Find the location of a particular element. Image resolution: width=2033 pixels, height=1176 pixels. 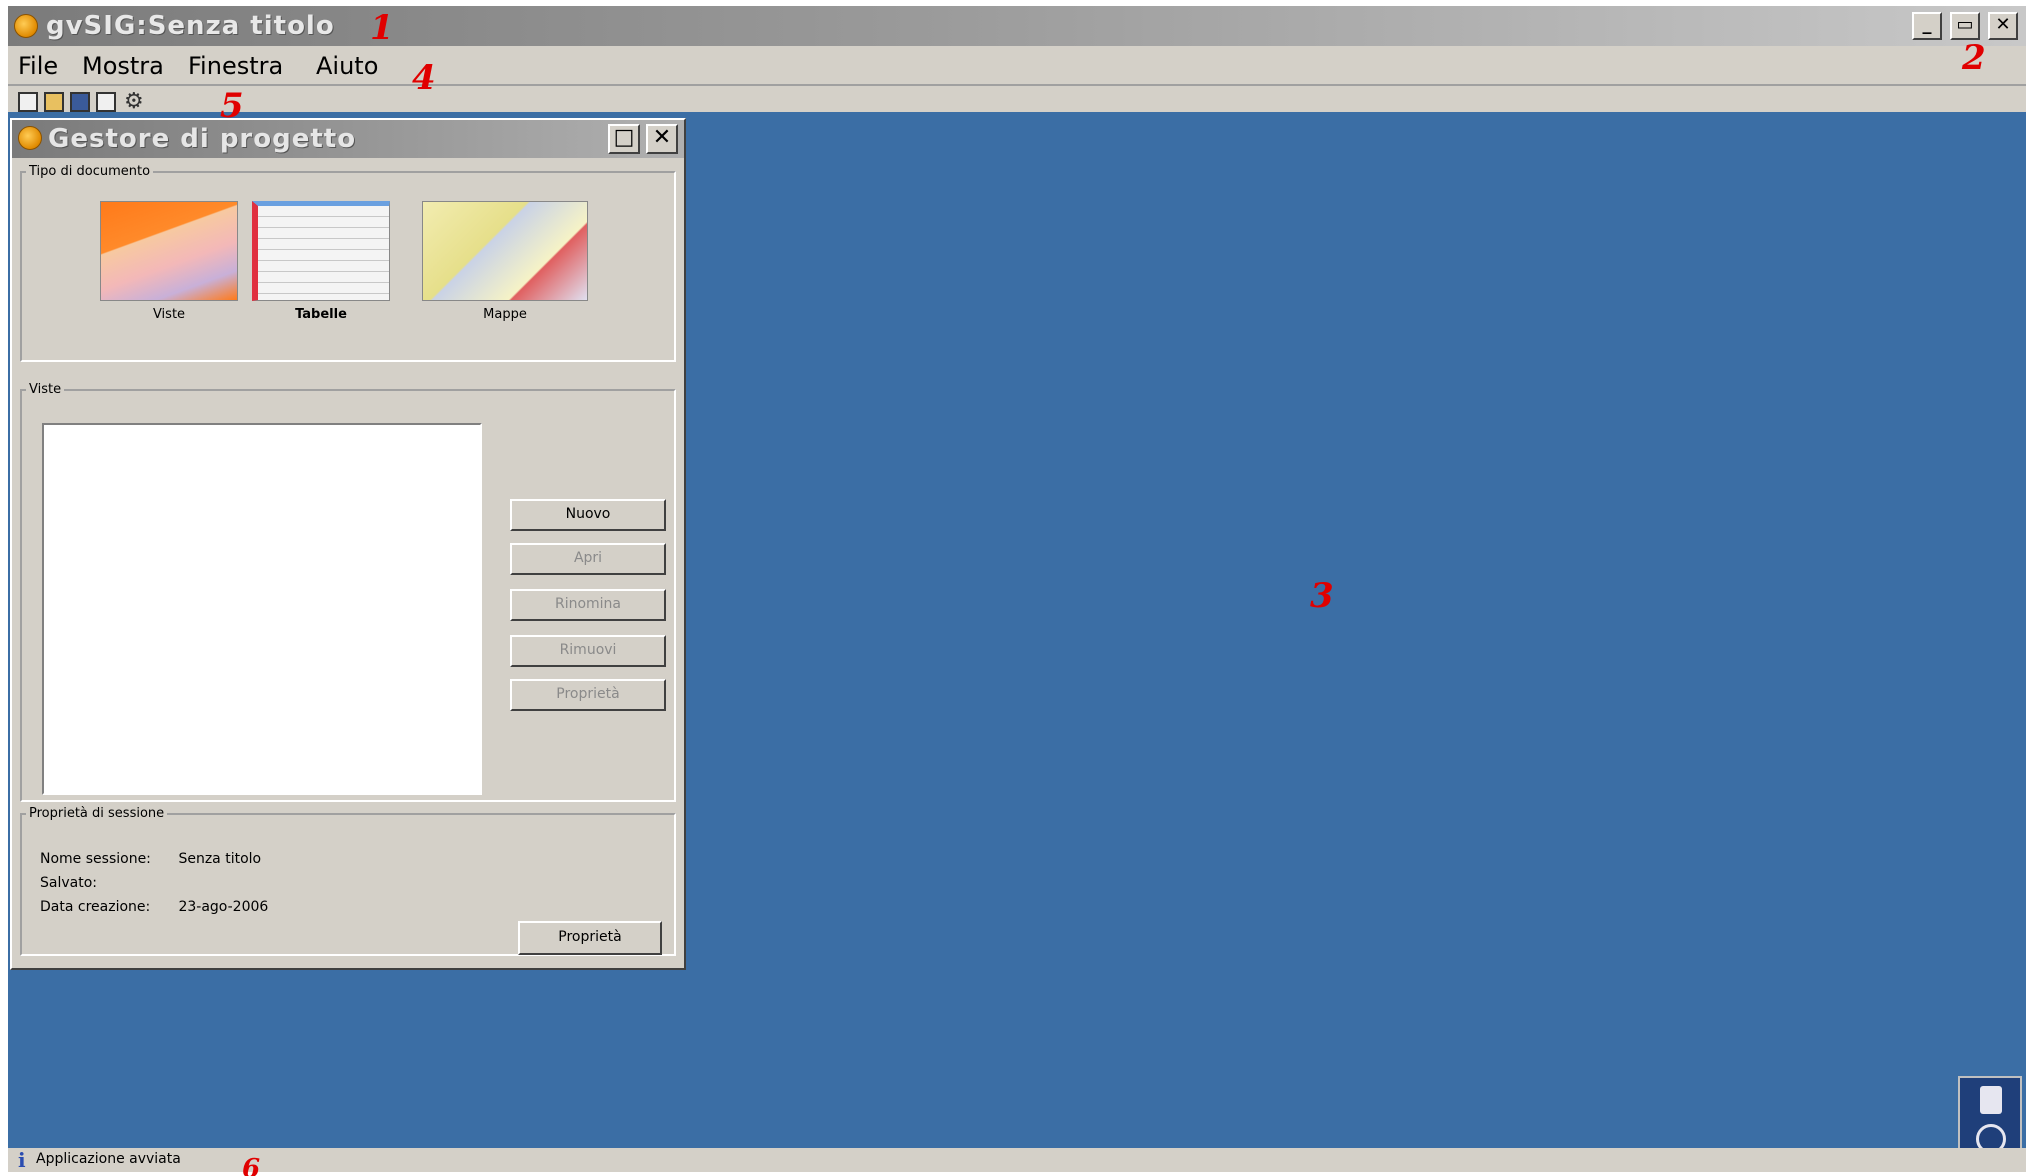

status-text: Applicazione avviata is located at coordinates (108, 1159).